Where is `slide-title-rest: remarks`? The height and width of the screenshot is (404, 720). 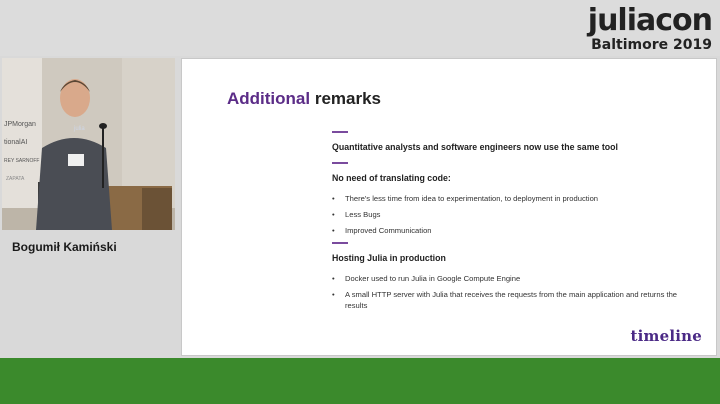
slide-title-rest: remarks is located at coordinates (348, 98).